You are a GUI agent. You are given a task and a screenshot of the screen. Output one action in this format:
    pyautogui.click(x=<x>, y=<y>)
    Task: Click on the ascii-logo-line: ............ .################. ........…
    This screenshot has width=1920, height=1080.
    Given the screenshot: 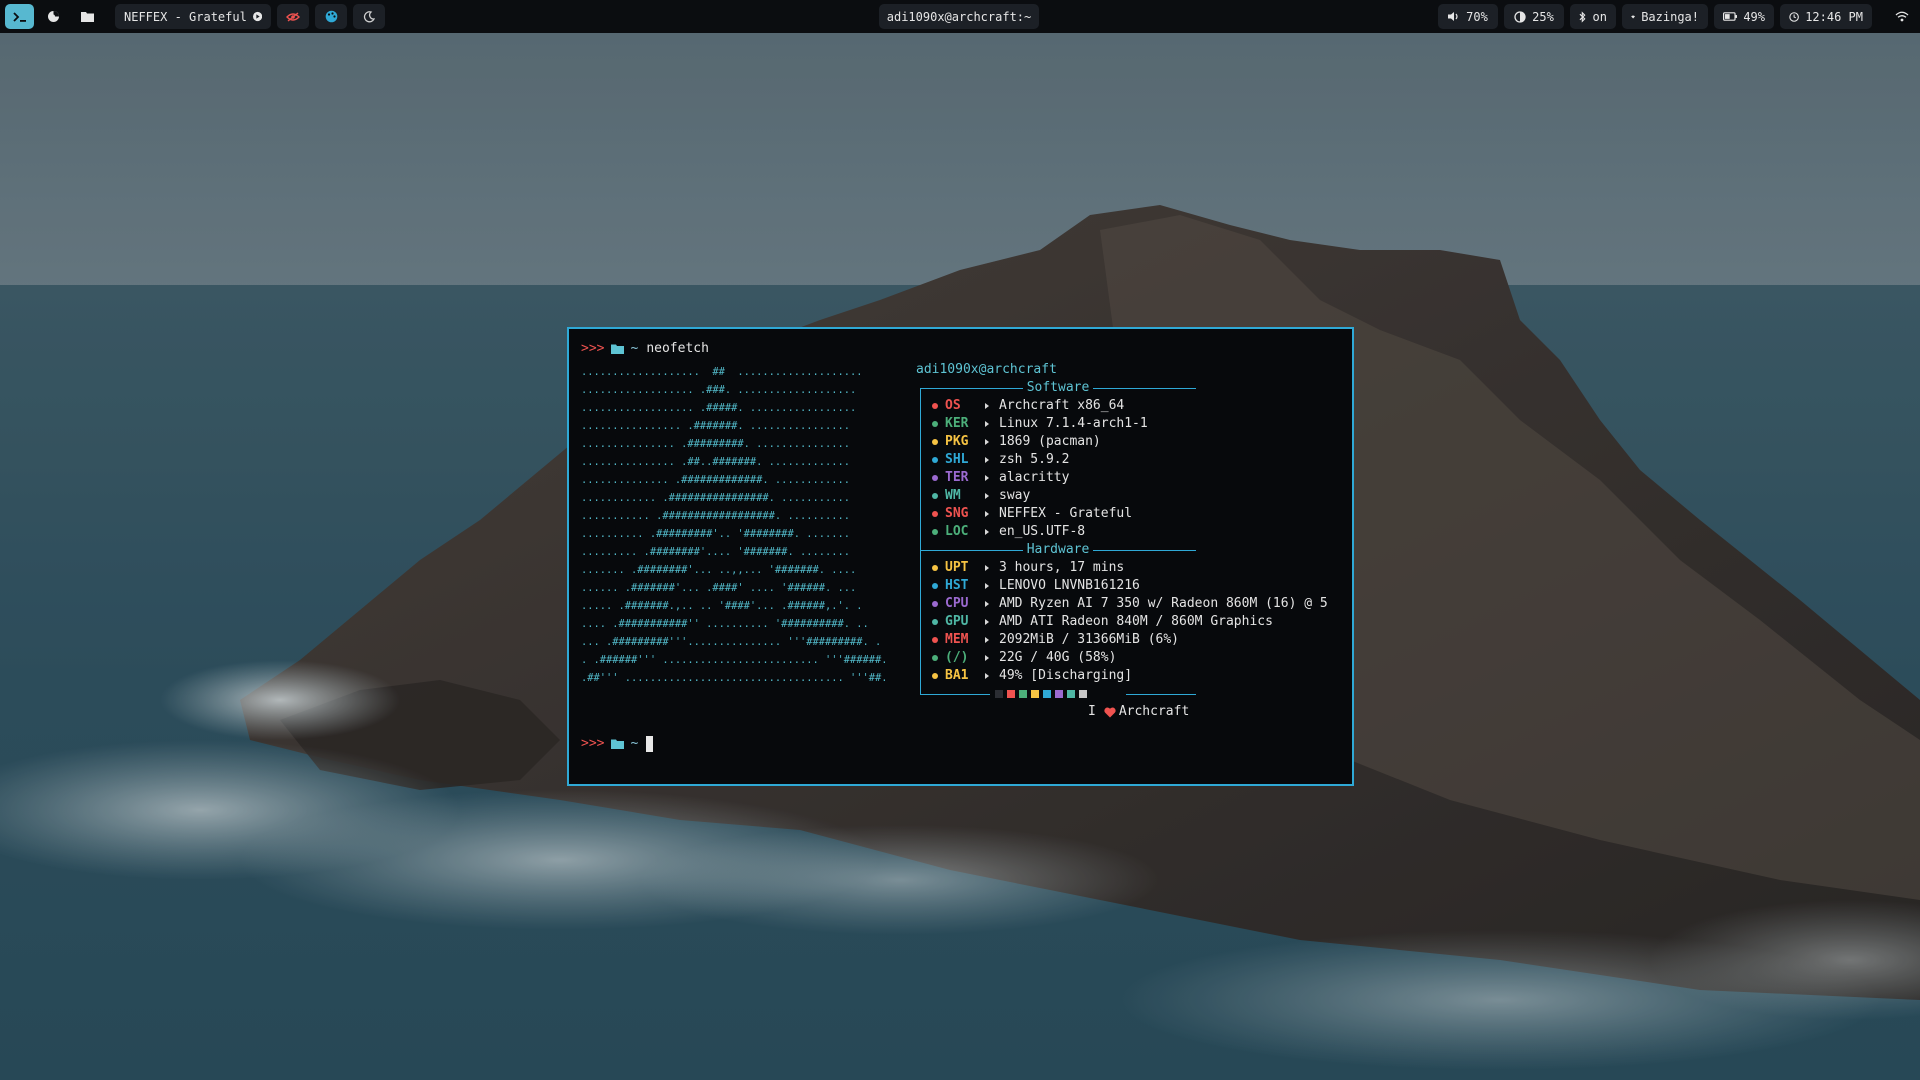 What is the action you would take?
    pyautogui.click(x=715, y=498)
    